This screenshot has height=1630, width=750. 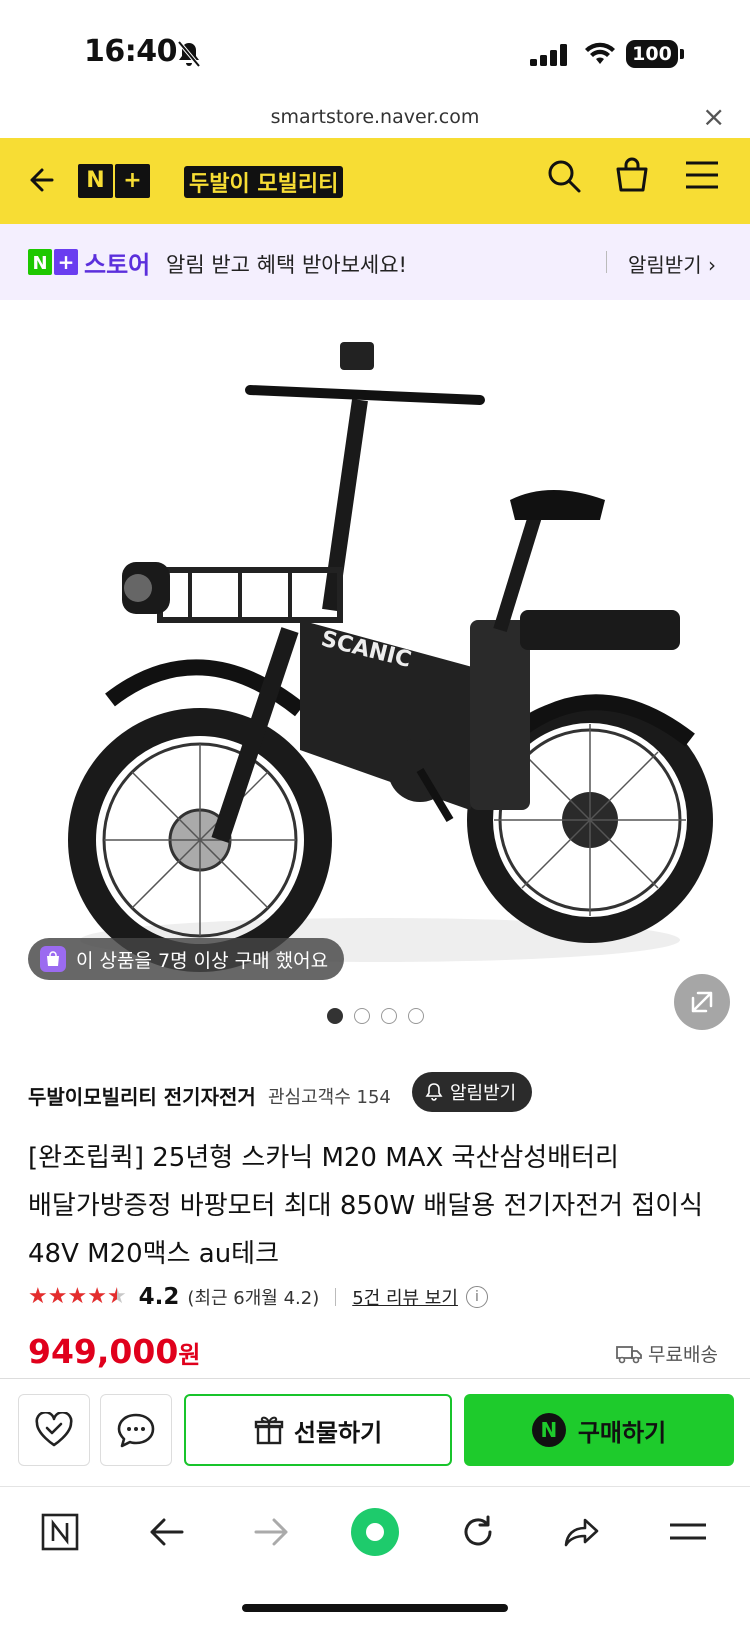 What do you see at coordinates (103, 1351) in the screenshot?
I see `price-value: 949,000` at bounding box center [103, 1351].